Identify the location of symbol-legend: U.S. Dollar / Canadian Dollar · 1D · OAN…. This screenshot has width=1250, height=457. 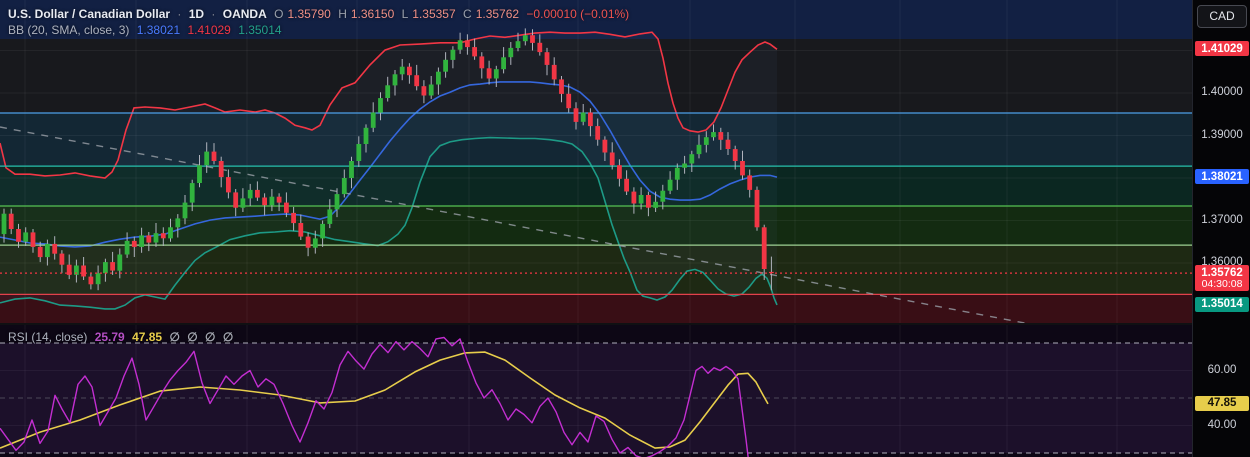
(320, 14).